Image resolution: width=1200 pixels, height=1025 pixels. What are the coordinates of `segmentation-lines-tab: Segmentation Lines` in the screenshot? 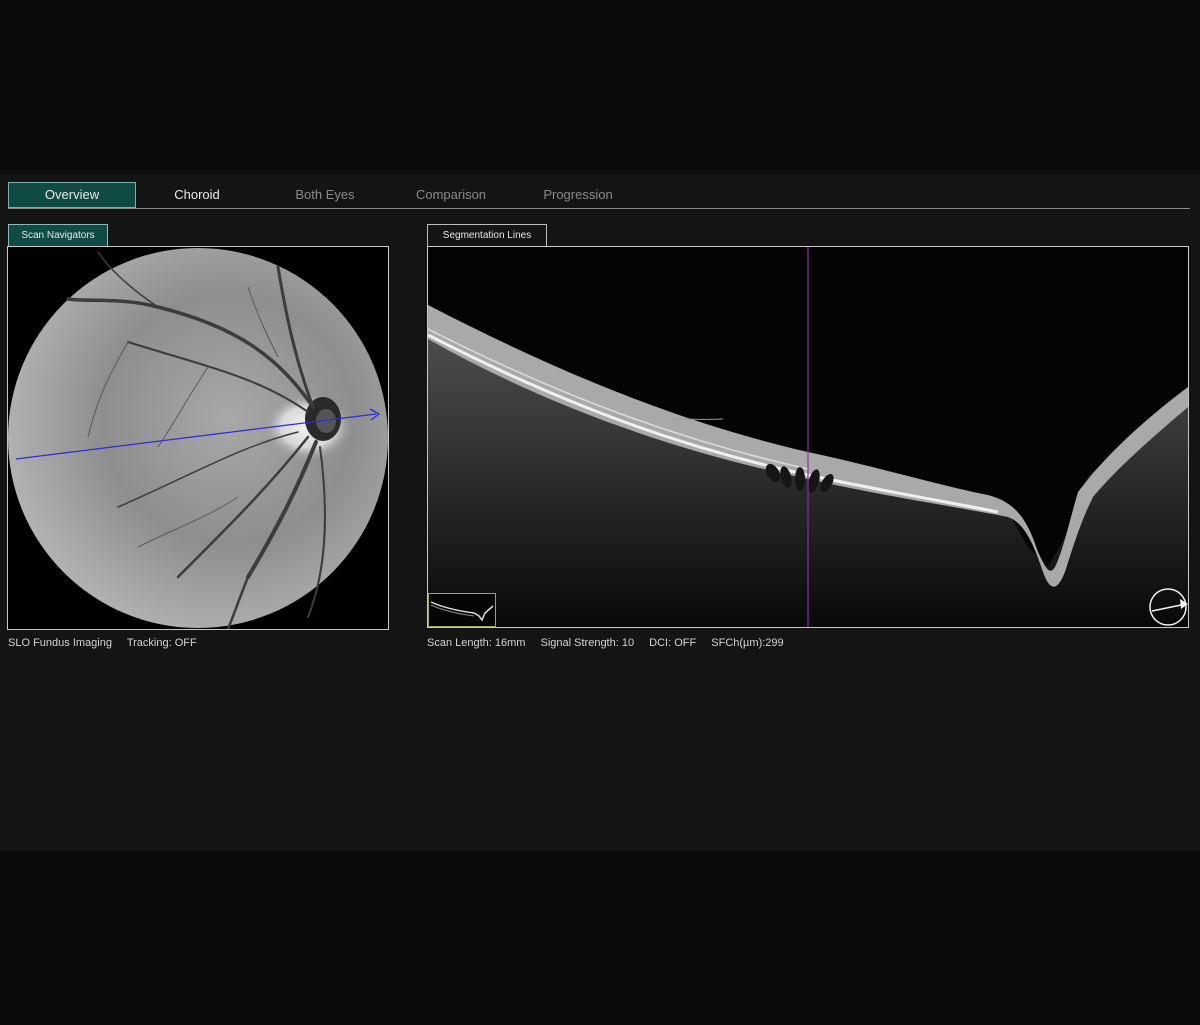 It's located at (487, 235).